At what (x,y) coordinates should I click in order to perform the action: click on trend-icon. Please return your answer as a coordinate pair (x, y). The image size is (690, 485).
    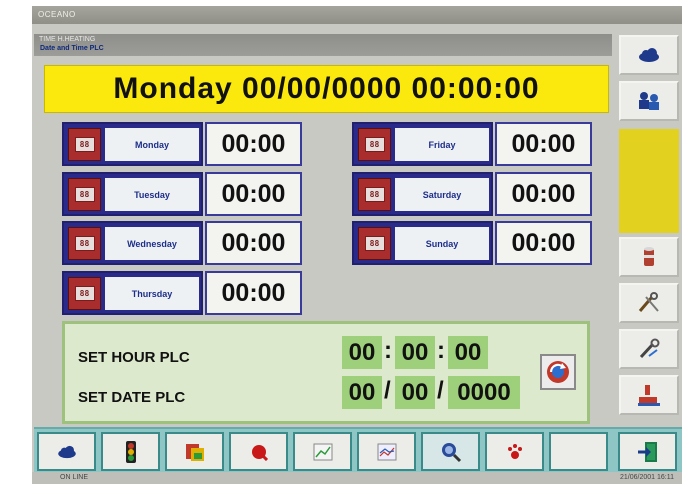
    Looking at the image, I should click on (386, 451).